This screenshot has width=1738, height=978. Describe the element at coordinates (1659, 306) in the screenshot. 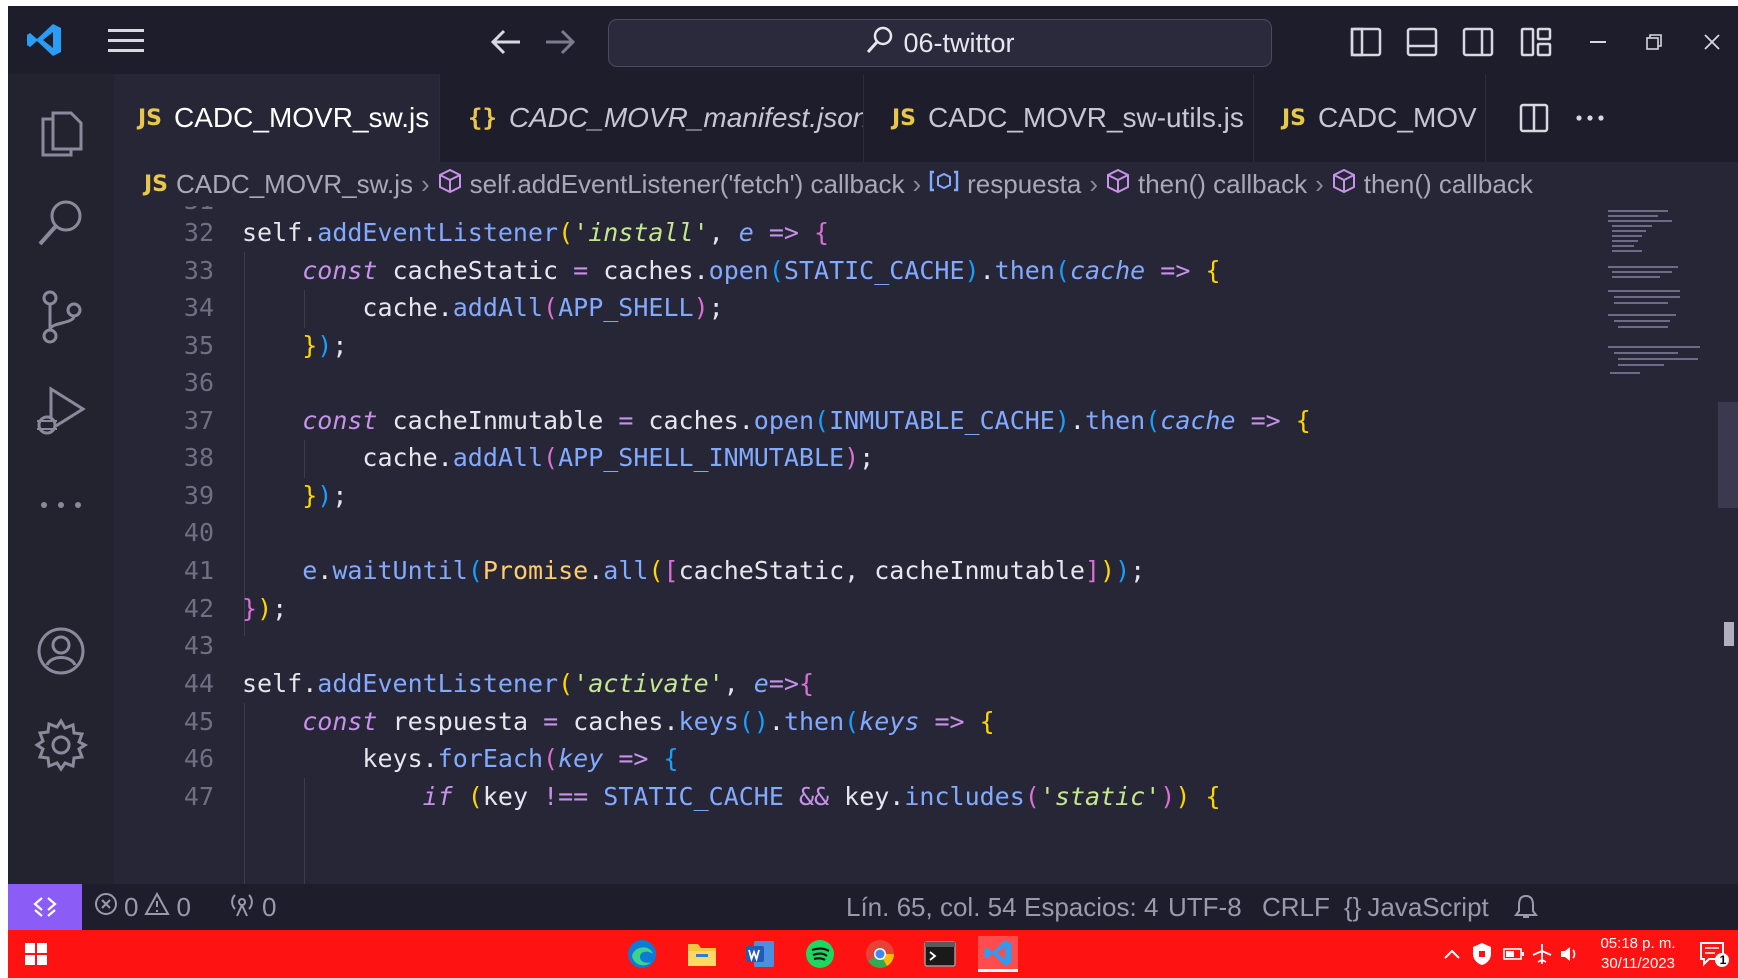

I see `minimap` at that location.